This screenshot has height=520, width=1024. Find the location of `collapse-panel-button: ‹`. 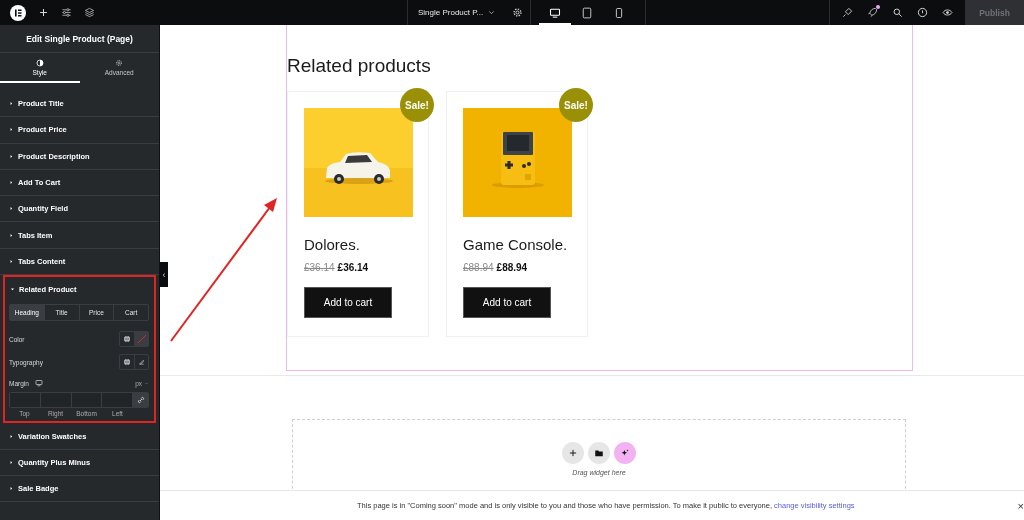

collapse-panel-button: ‹ is located at coordinates (164, 274).